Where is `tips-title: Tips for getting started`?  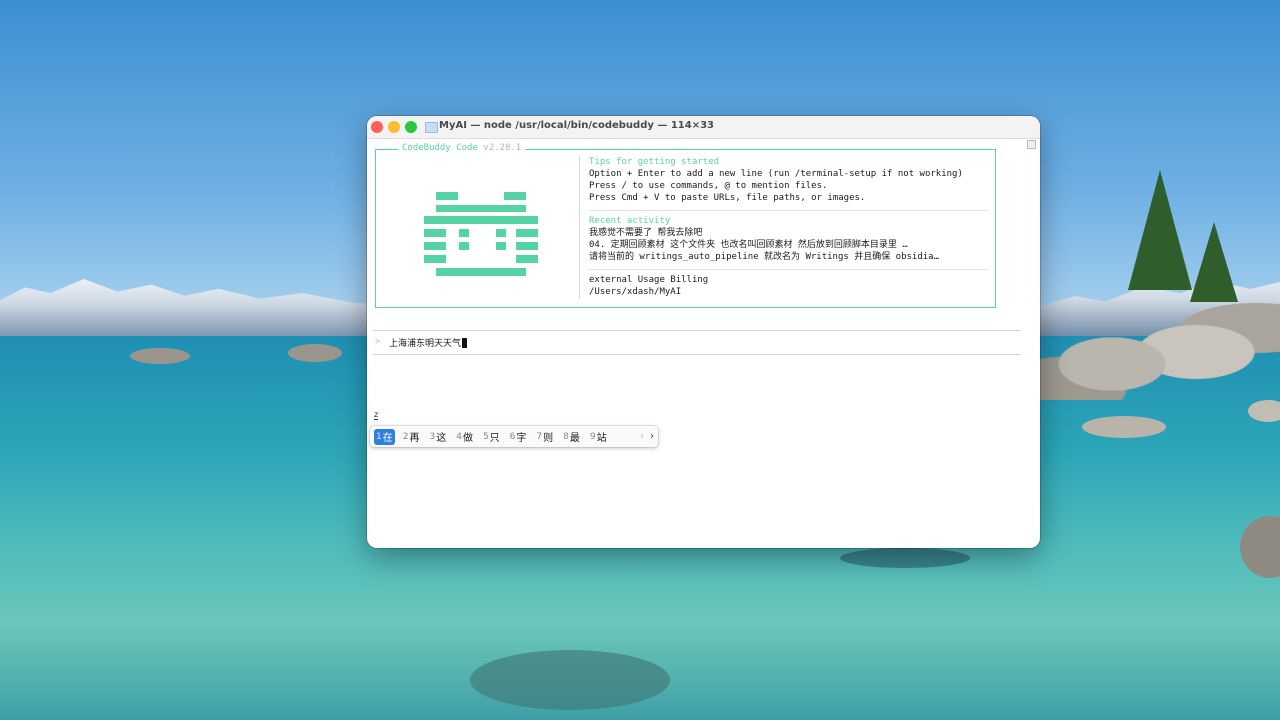 tips-title: Tips for getting started is located at coordinates (654, 162).